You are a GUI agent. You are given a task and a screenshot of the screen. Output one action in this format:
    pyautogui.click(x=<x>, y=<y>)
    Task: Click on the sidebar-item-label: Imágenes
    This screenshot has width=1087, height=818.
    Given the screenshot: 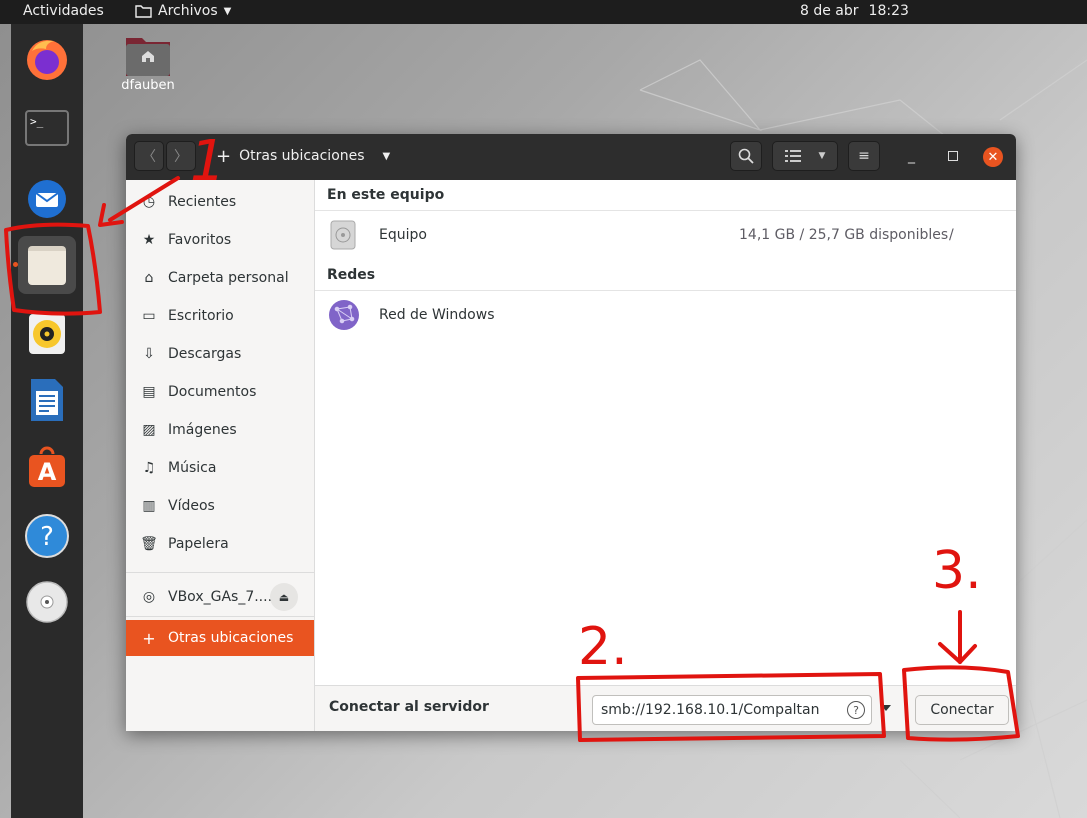 What is the action you would take?
    pyautogui.click(x=202, y=430)
    